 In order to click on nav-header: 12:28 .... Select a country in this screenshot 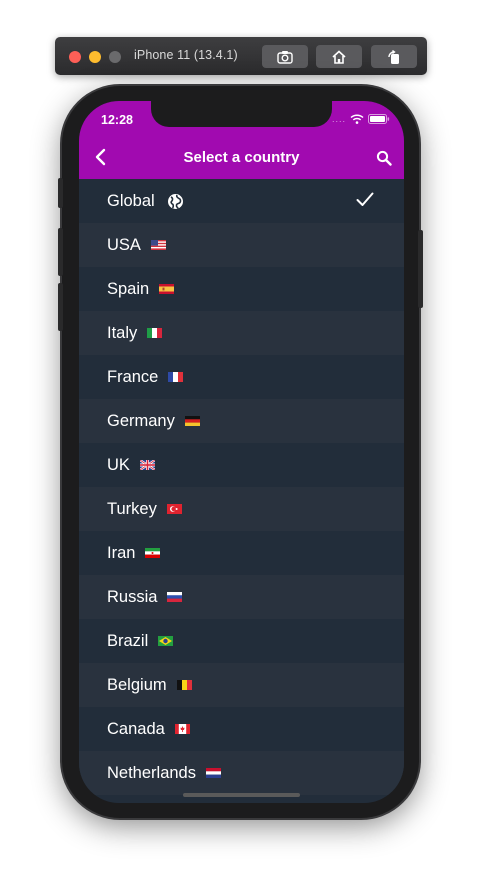, I will do `click(241, 140)`.